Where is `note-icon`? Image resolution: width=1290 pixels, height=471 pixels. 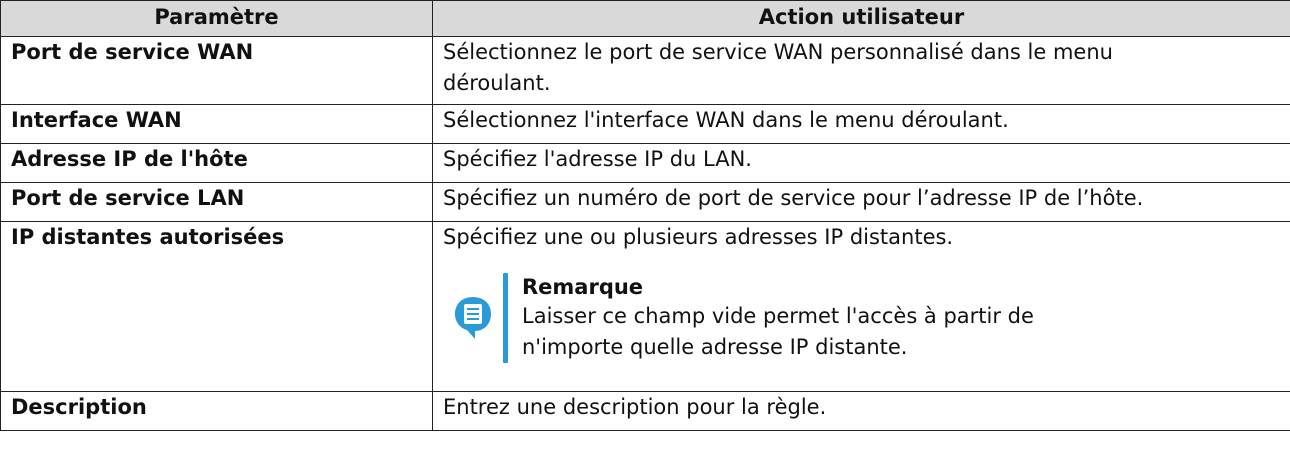 note-icon is located at coordinates (473, 318).